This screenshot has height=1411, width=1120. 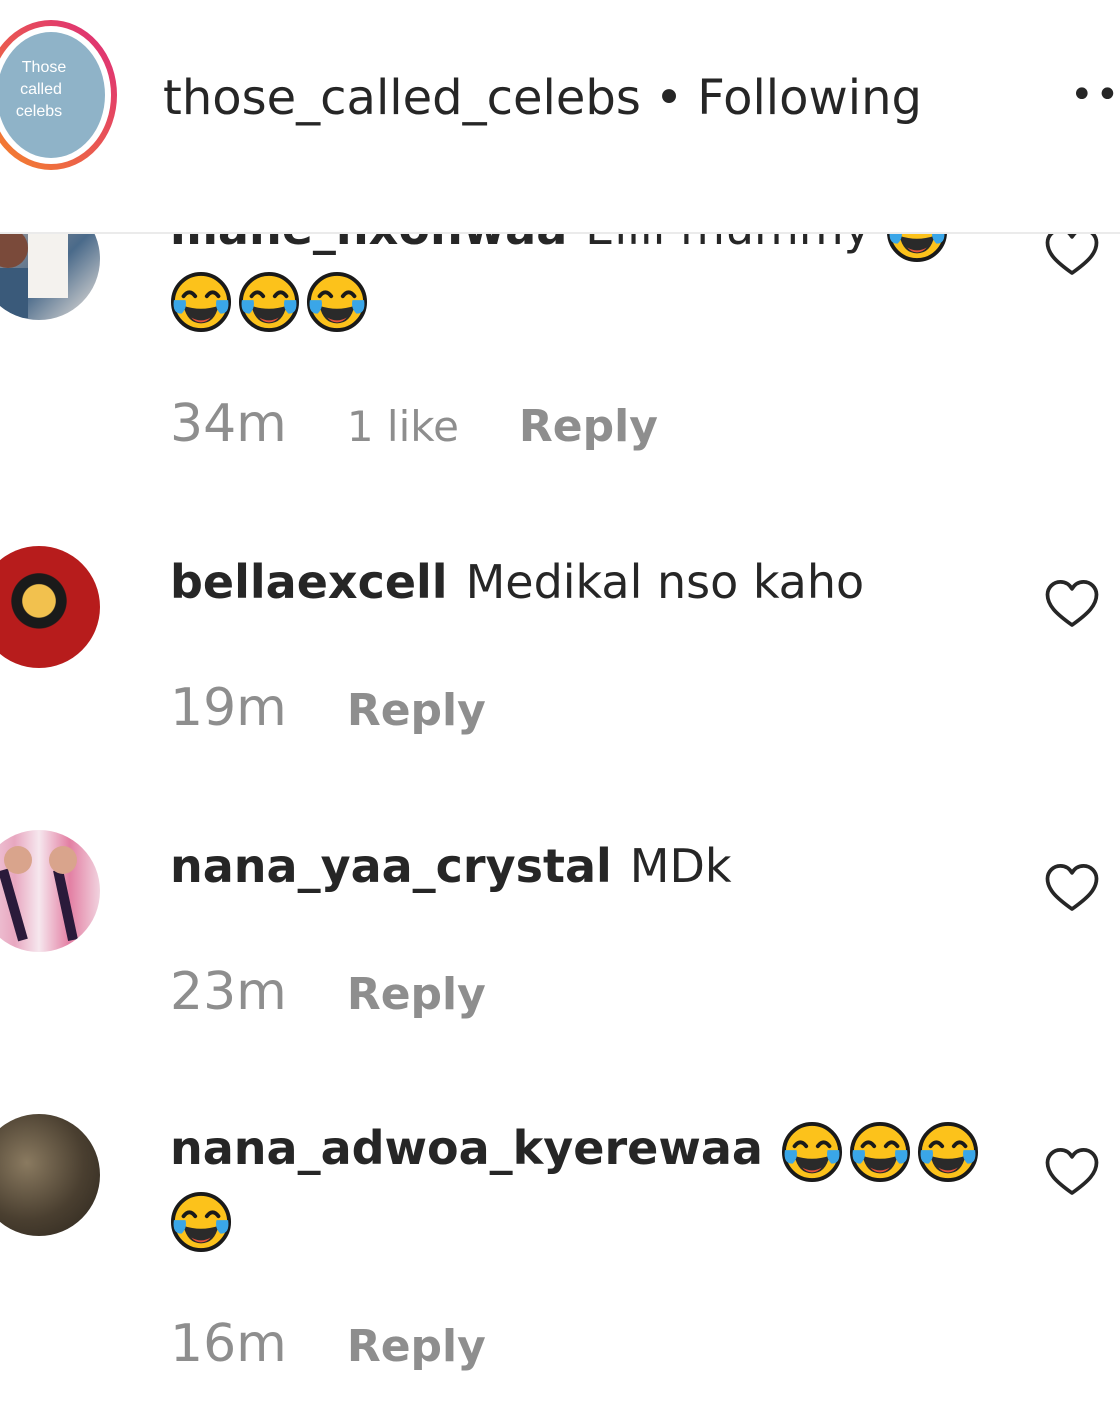 What do you see at coordinates (809, 98) in the screenshot?
I see `following-button: Following` at bounding box center [809, 98].